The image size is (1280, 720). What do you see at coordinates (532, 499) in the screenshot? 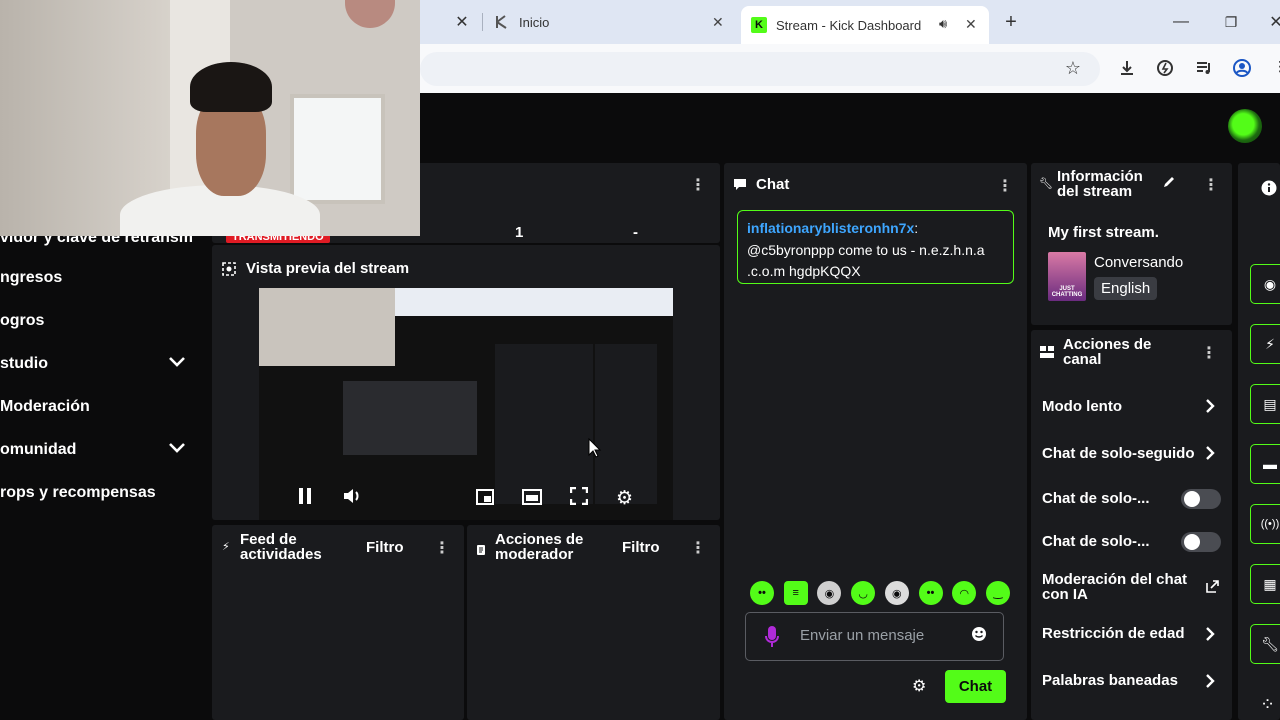
I see `theater-mode-icon` at bounding box center [532, 499].